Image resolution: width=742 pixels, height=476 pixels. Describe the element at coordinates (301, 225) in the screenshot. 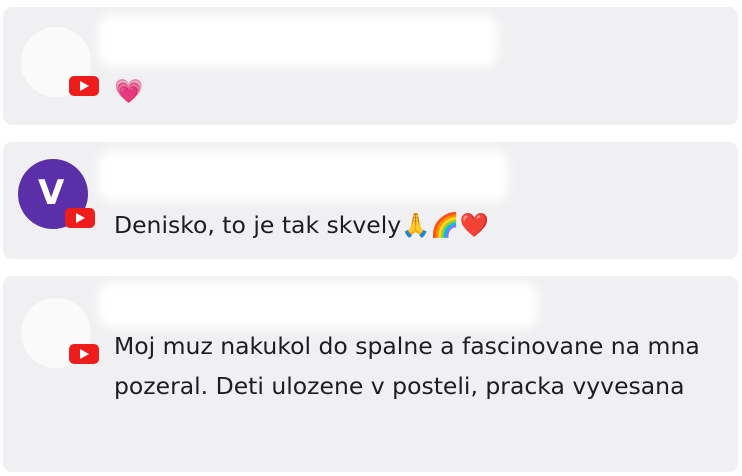

I see `comment-text: Denisko, to je tak skvely🙏🌈❤️` at that location.